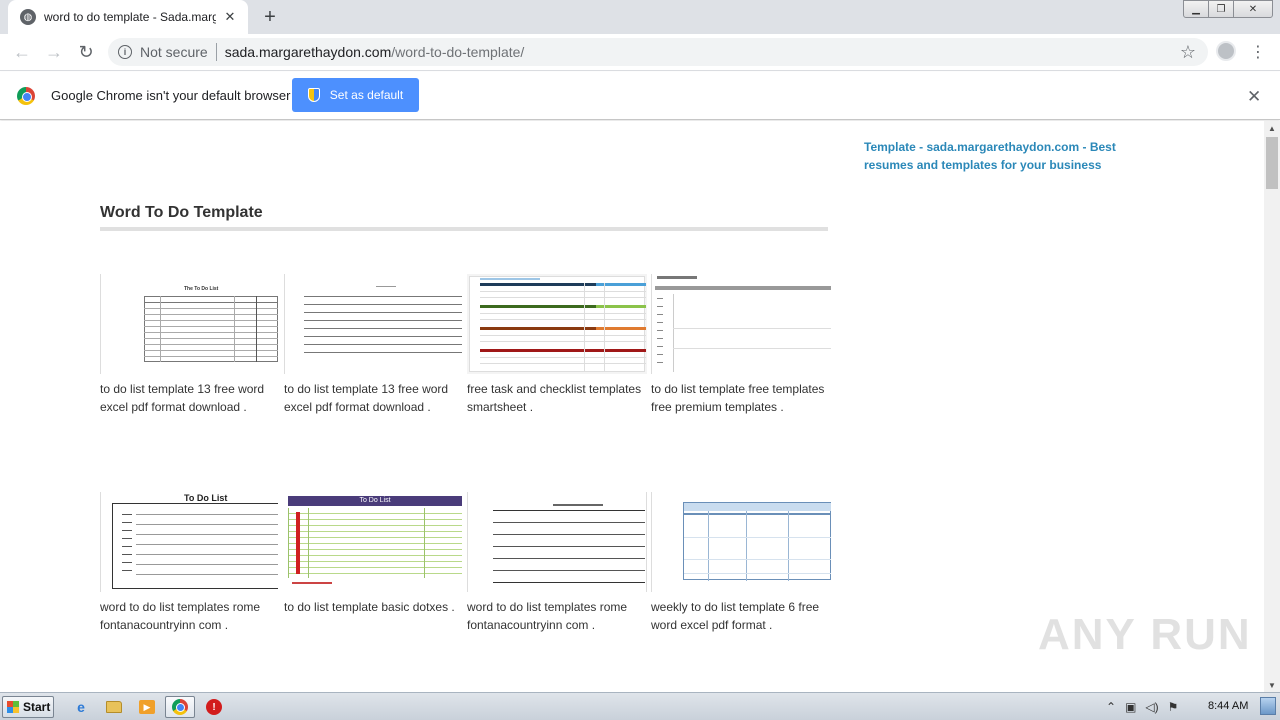 Image resolution: width=1280 pixels, height=720 pixels. What do you see at coordinates (147, 707) in the screenshot?
I see `media-player-icon: ▶` at bounding box center [147, 707].